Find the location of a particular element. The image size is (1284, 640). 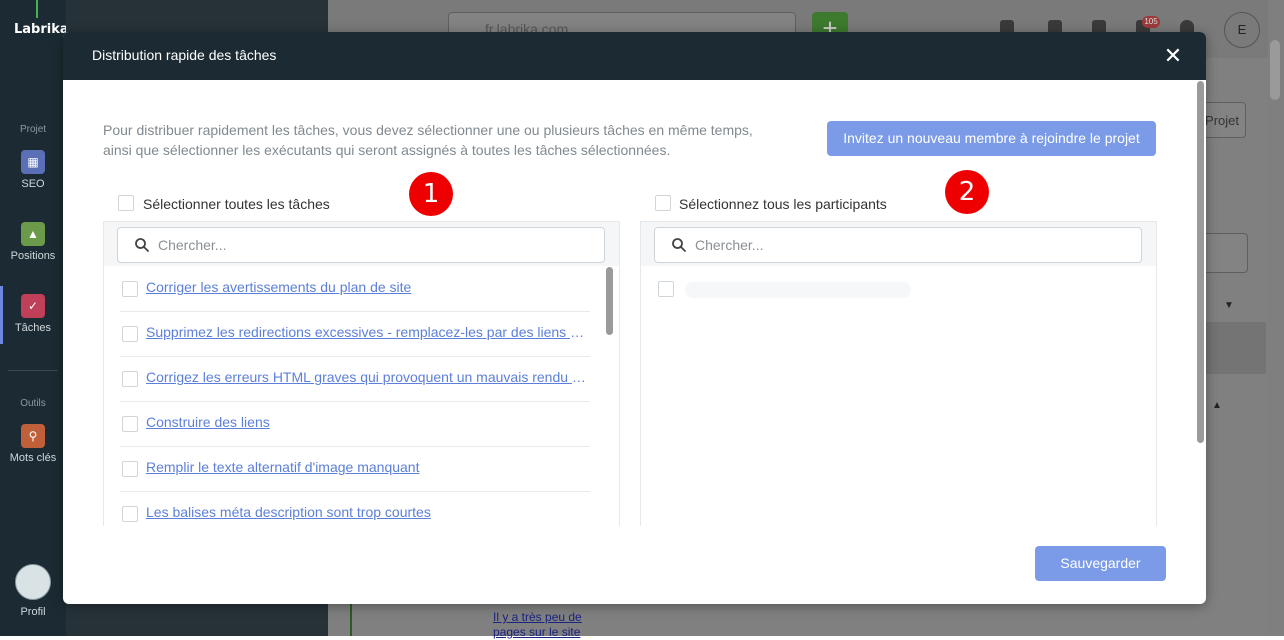

sidebar-item-label: SEO is located at coordinates (33, 184).